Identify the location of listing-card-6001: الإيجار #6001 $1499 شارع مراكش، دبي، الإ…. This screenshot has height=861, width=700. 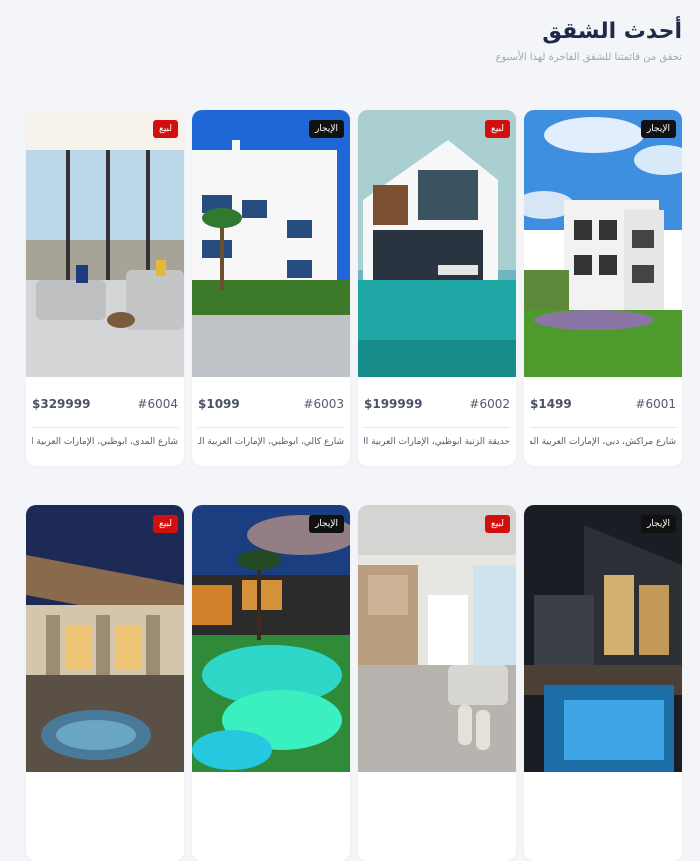
(603, 288).